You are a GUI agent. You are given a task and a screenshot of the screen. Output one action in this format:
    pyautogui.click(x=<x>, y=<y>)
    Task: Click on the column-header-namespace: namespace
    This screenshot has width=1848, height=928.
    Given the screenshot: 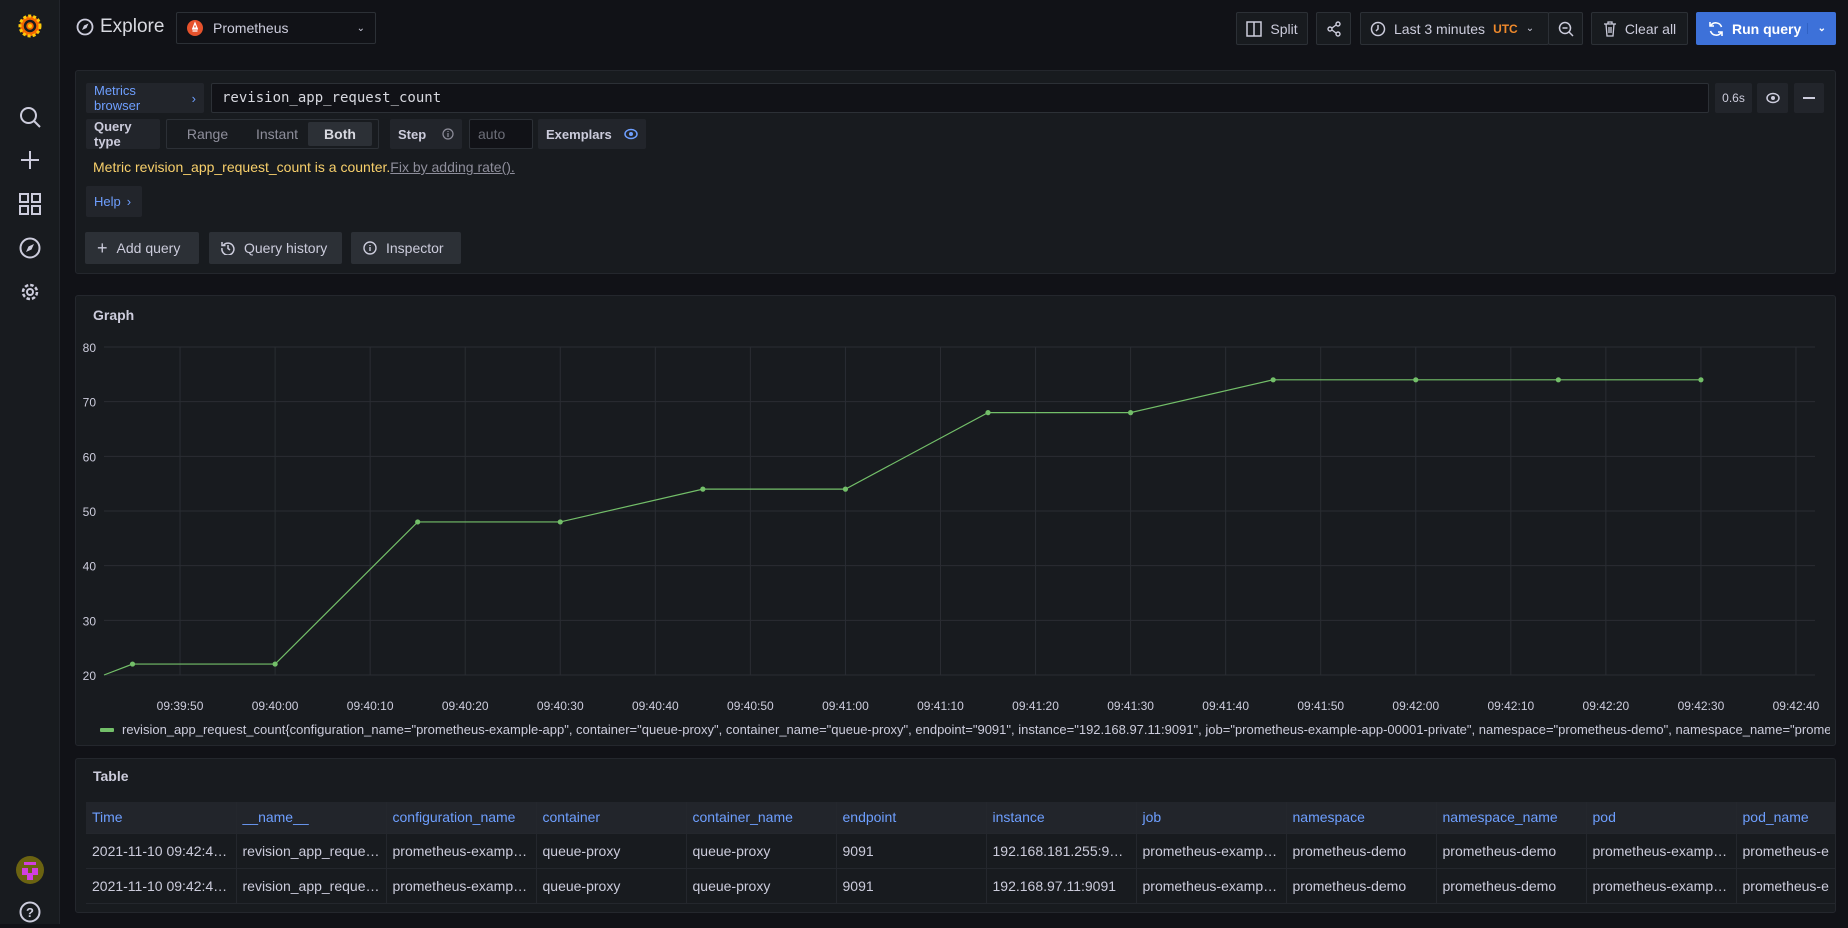 What is the action you would take?
    pyautogui.click(x=1361, y=818)
    